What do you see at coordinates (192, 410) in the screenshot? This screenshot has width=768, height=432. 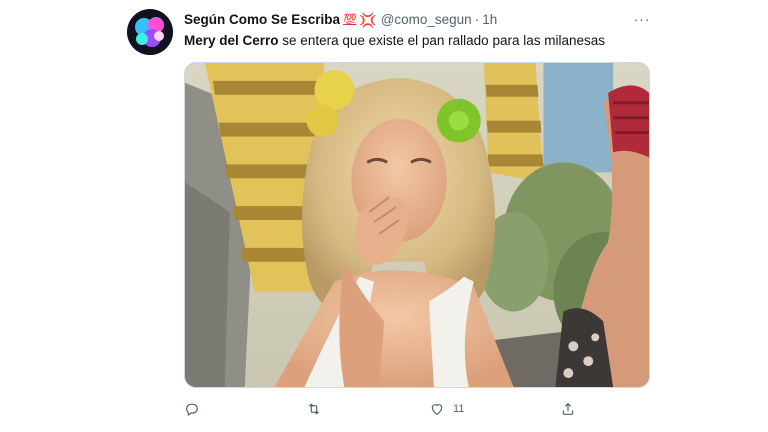 I see `reply-icon` at bounding box center [192, 410].